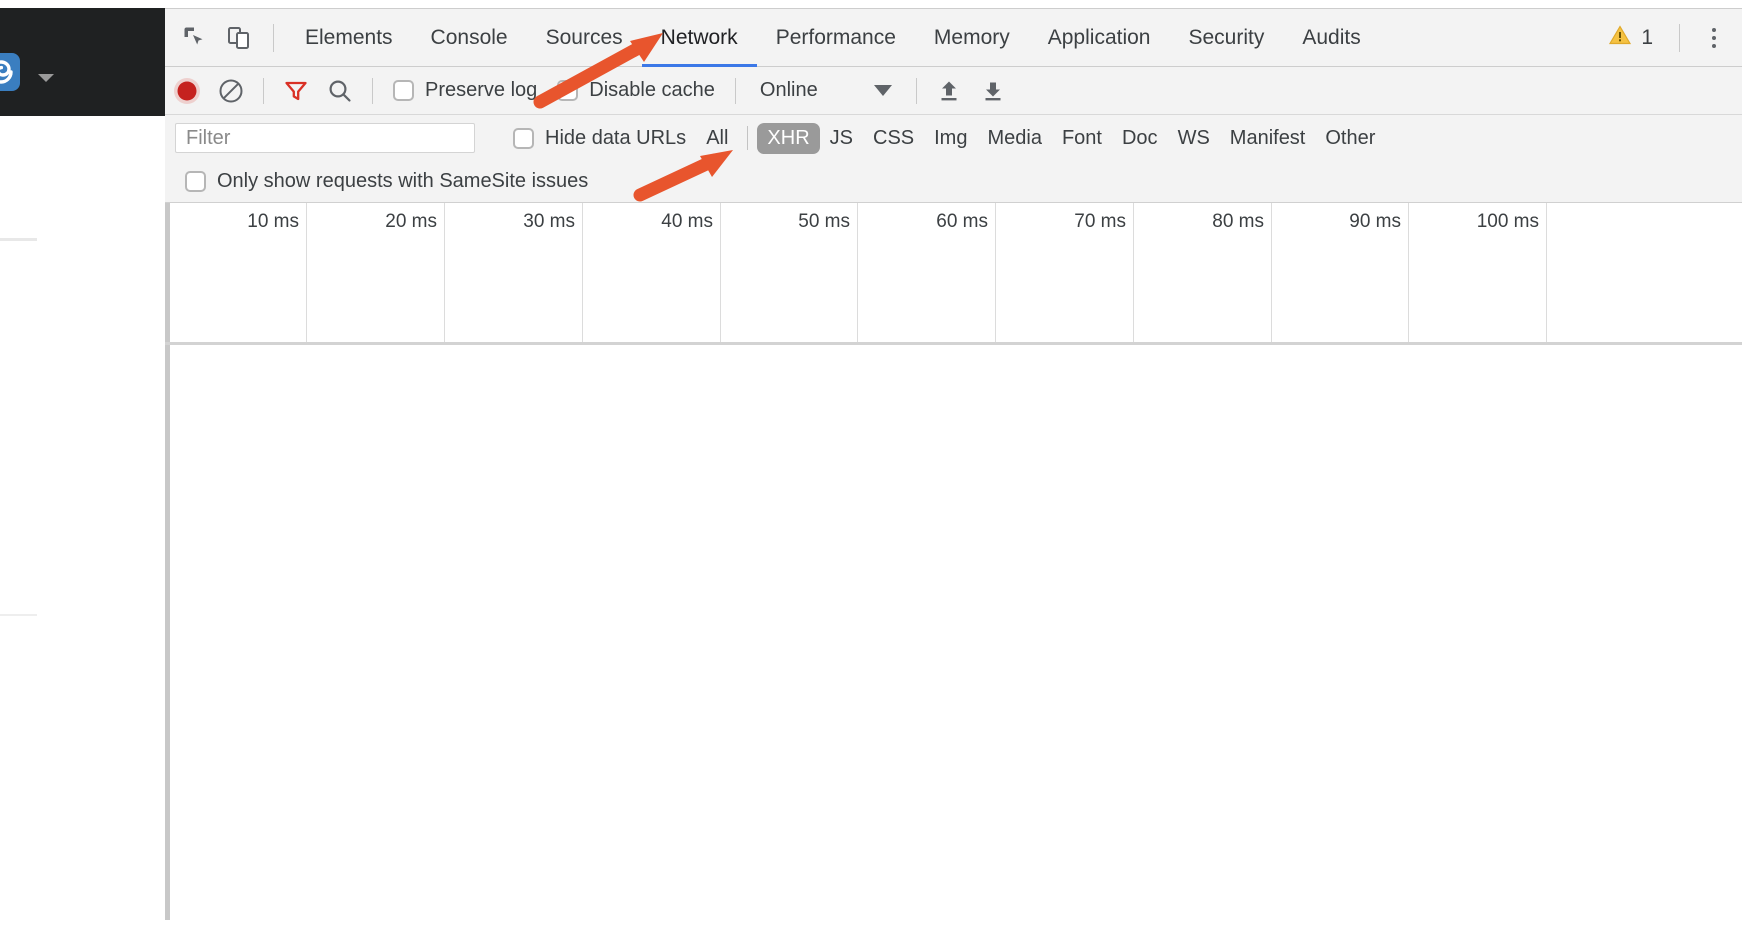  I want to click on chip-label: XHR, so click(788, 137).